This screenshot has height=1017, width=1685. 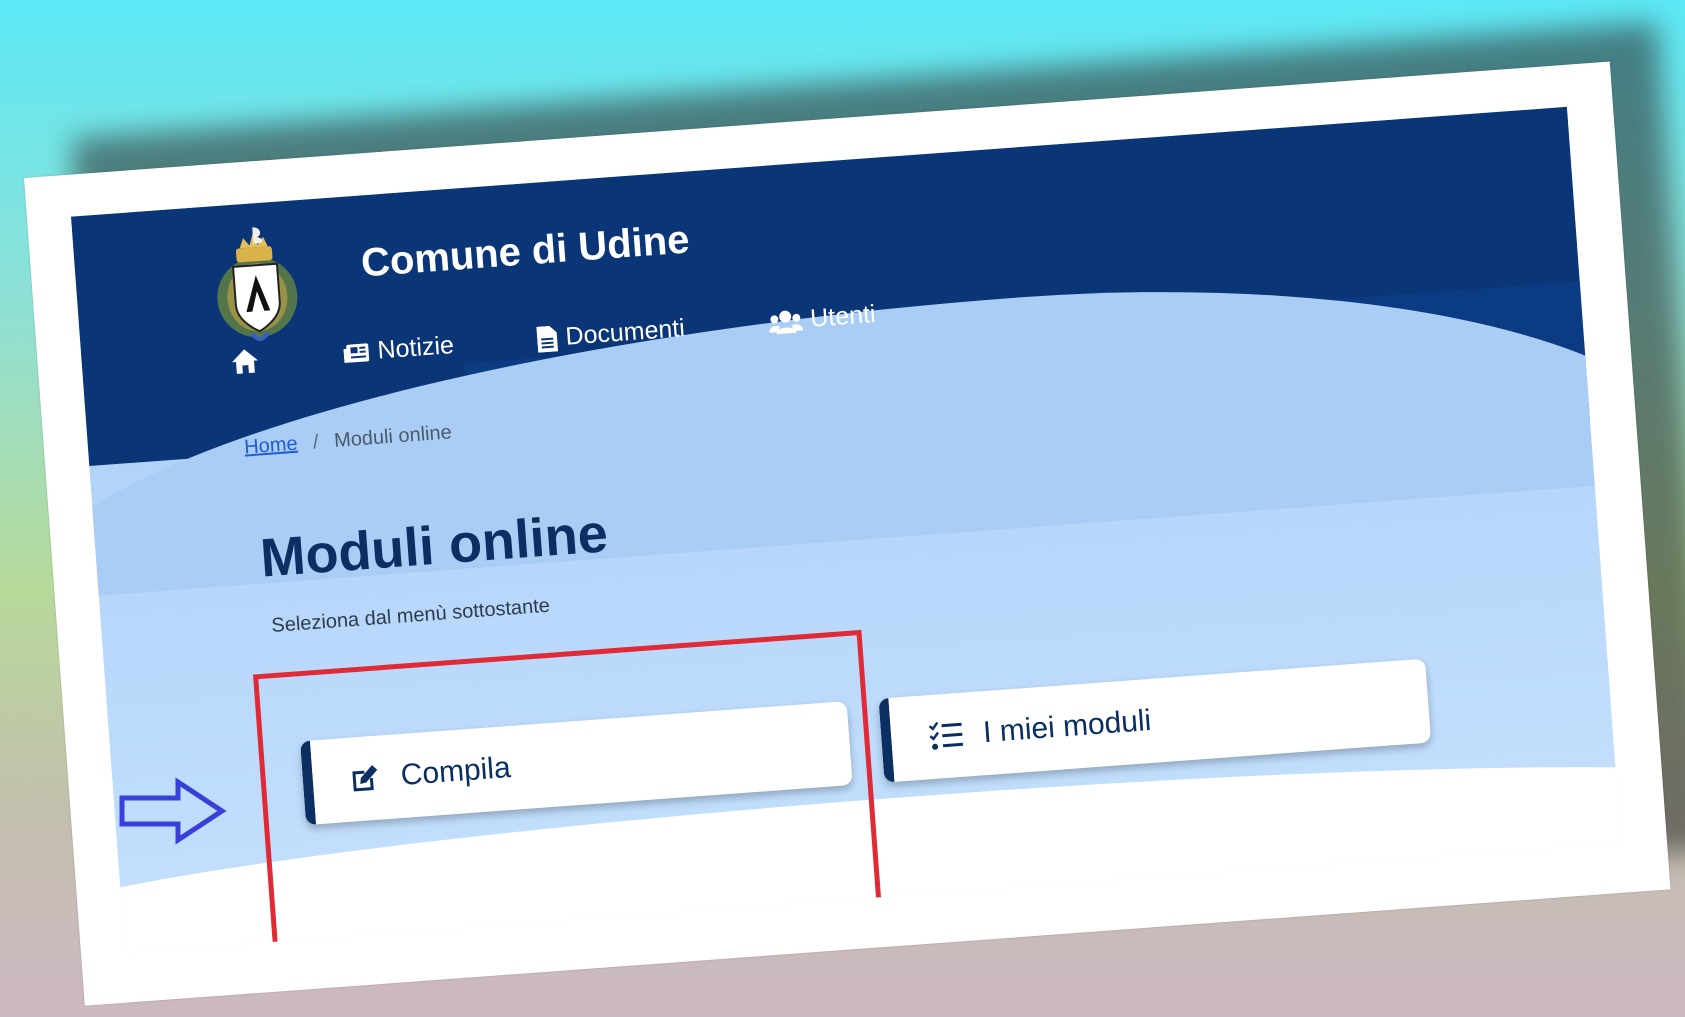 What do you see at coordinates (843, 316) in the screenshot?
I see `nav-label: Utenti` at bounding box center [843, 316].